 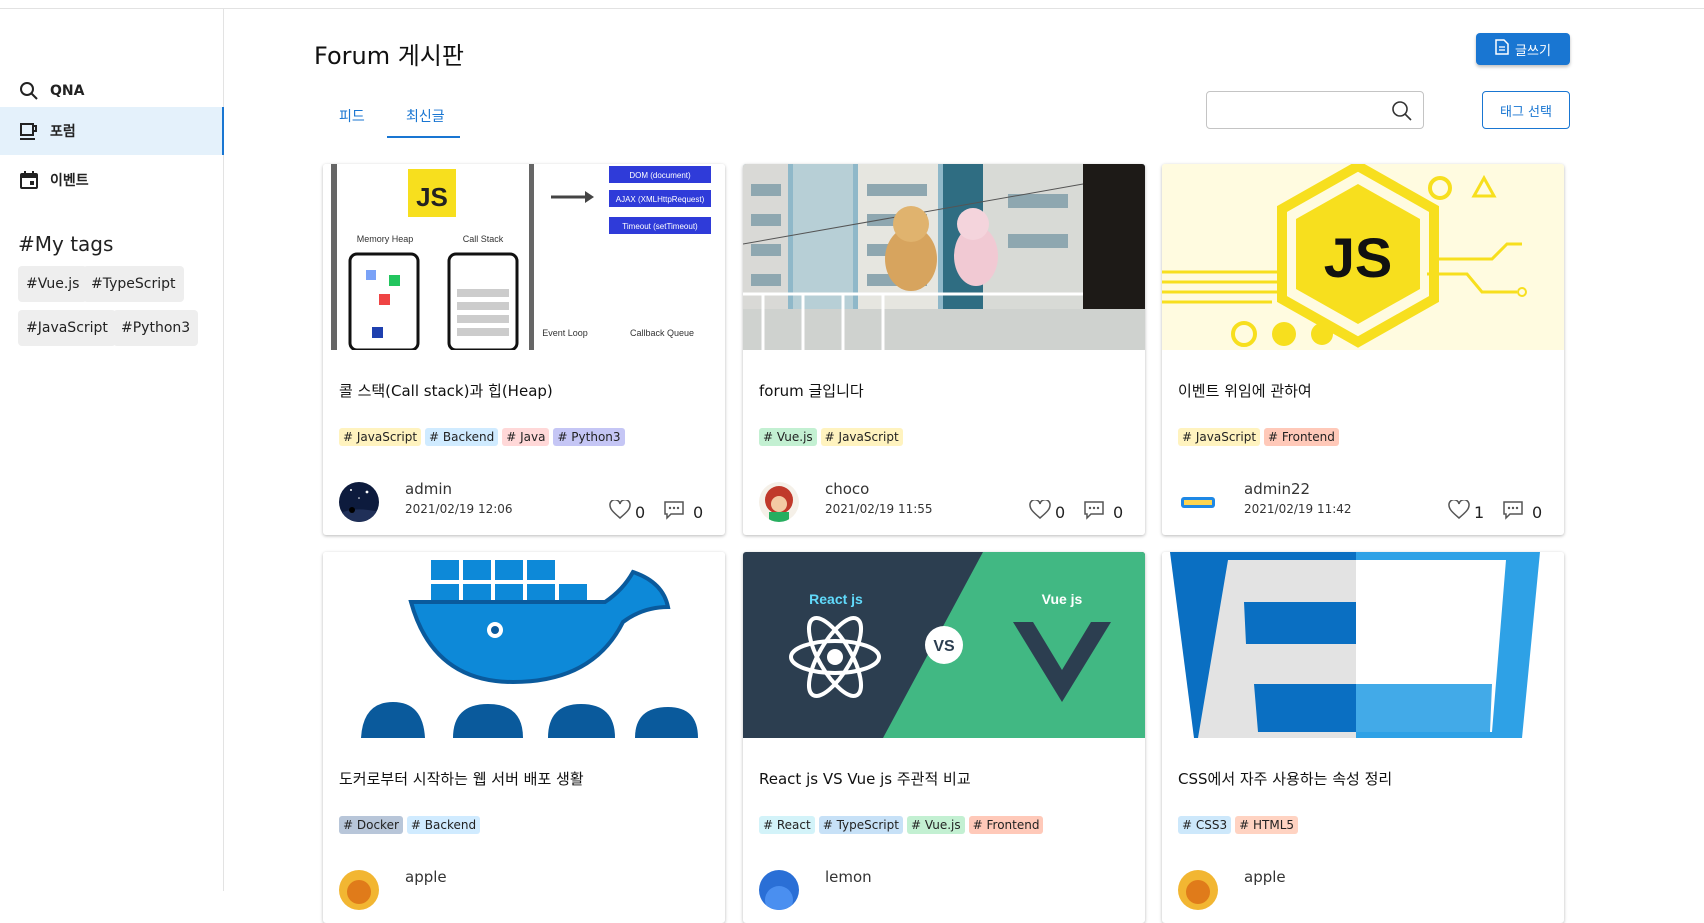 I want to click on post-author: choco, so click(x=847, y=489).